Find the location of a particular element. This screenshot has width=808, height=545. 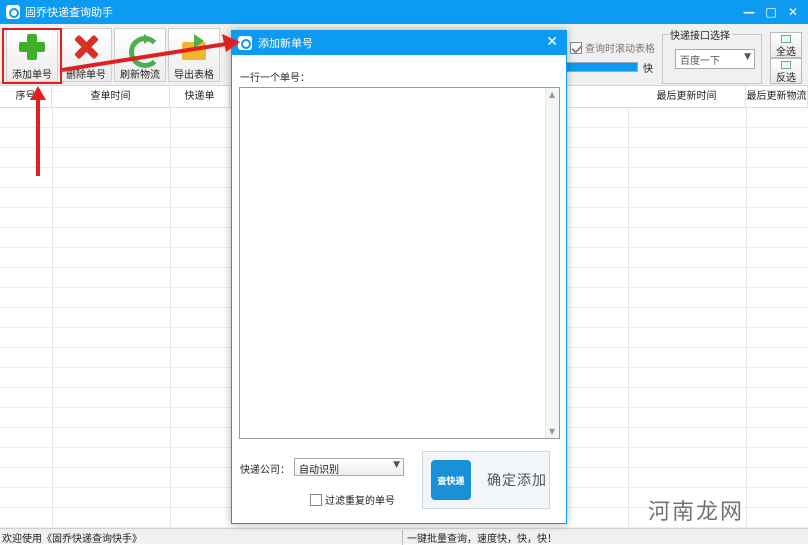

courier-company-label: 快递公司： is located at coordinates (265, 470).